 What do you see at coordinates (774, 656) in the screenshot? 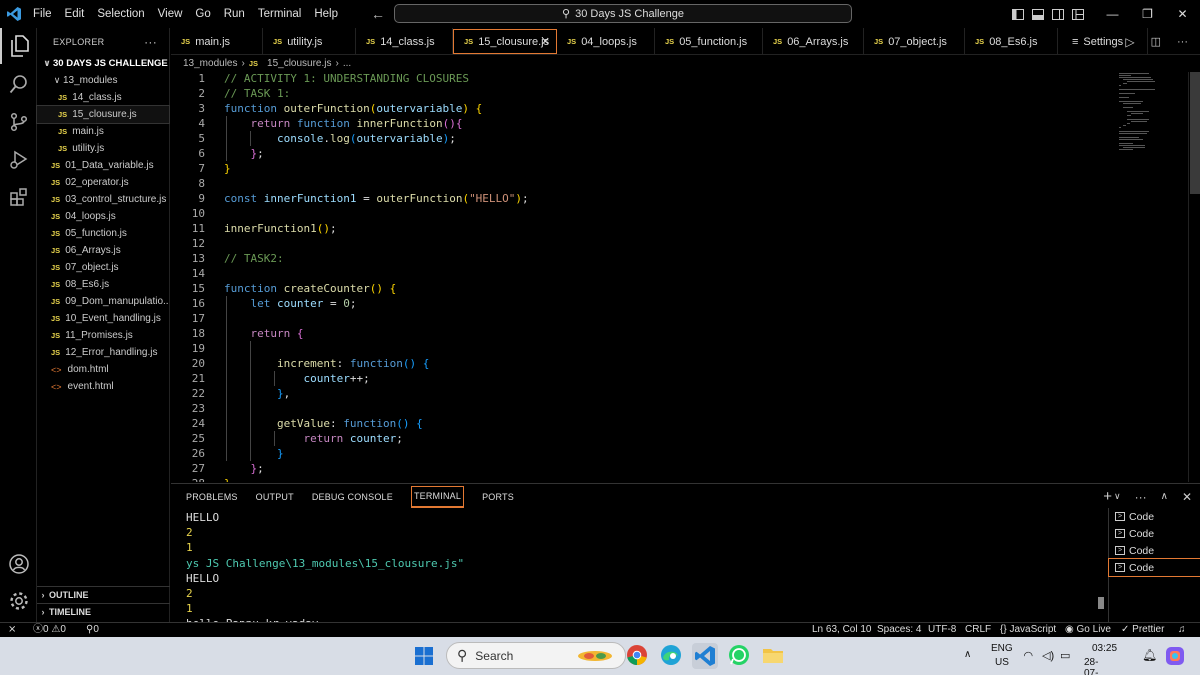
I see `file-explorer-icon` at bounding box center [774, 656].